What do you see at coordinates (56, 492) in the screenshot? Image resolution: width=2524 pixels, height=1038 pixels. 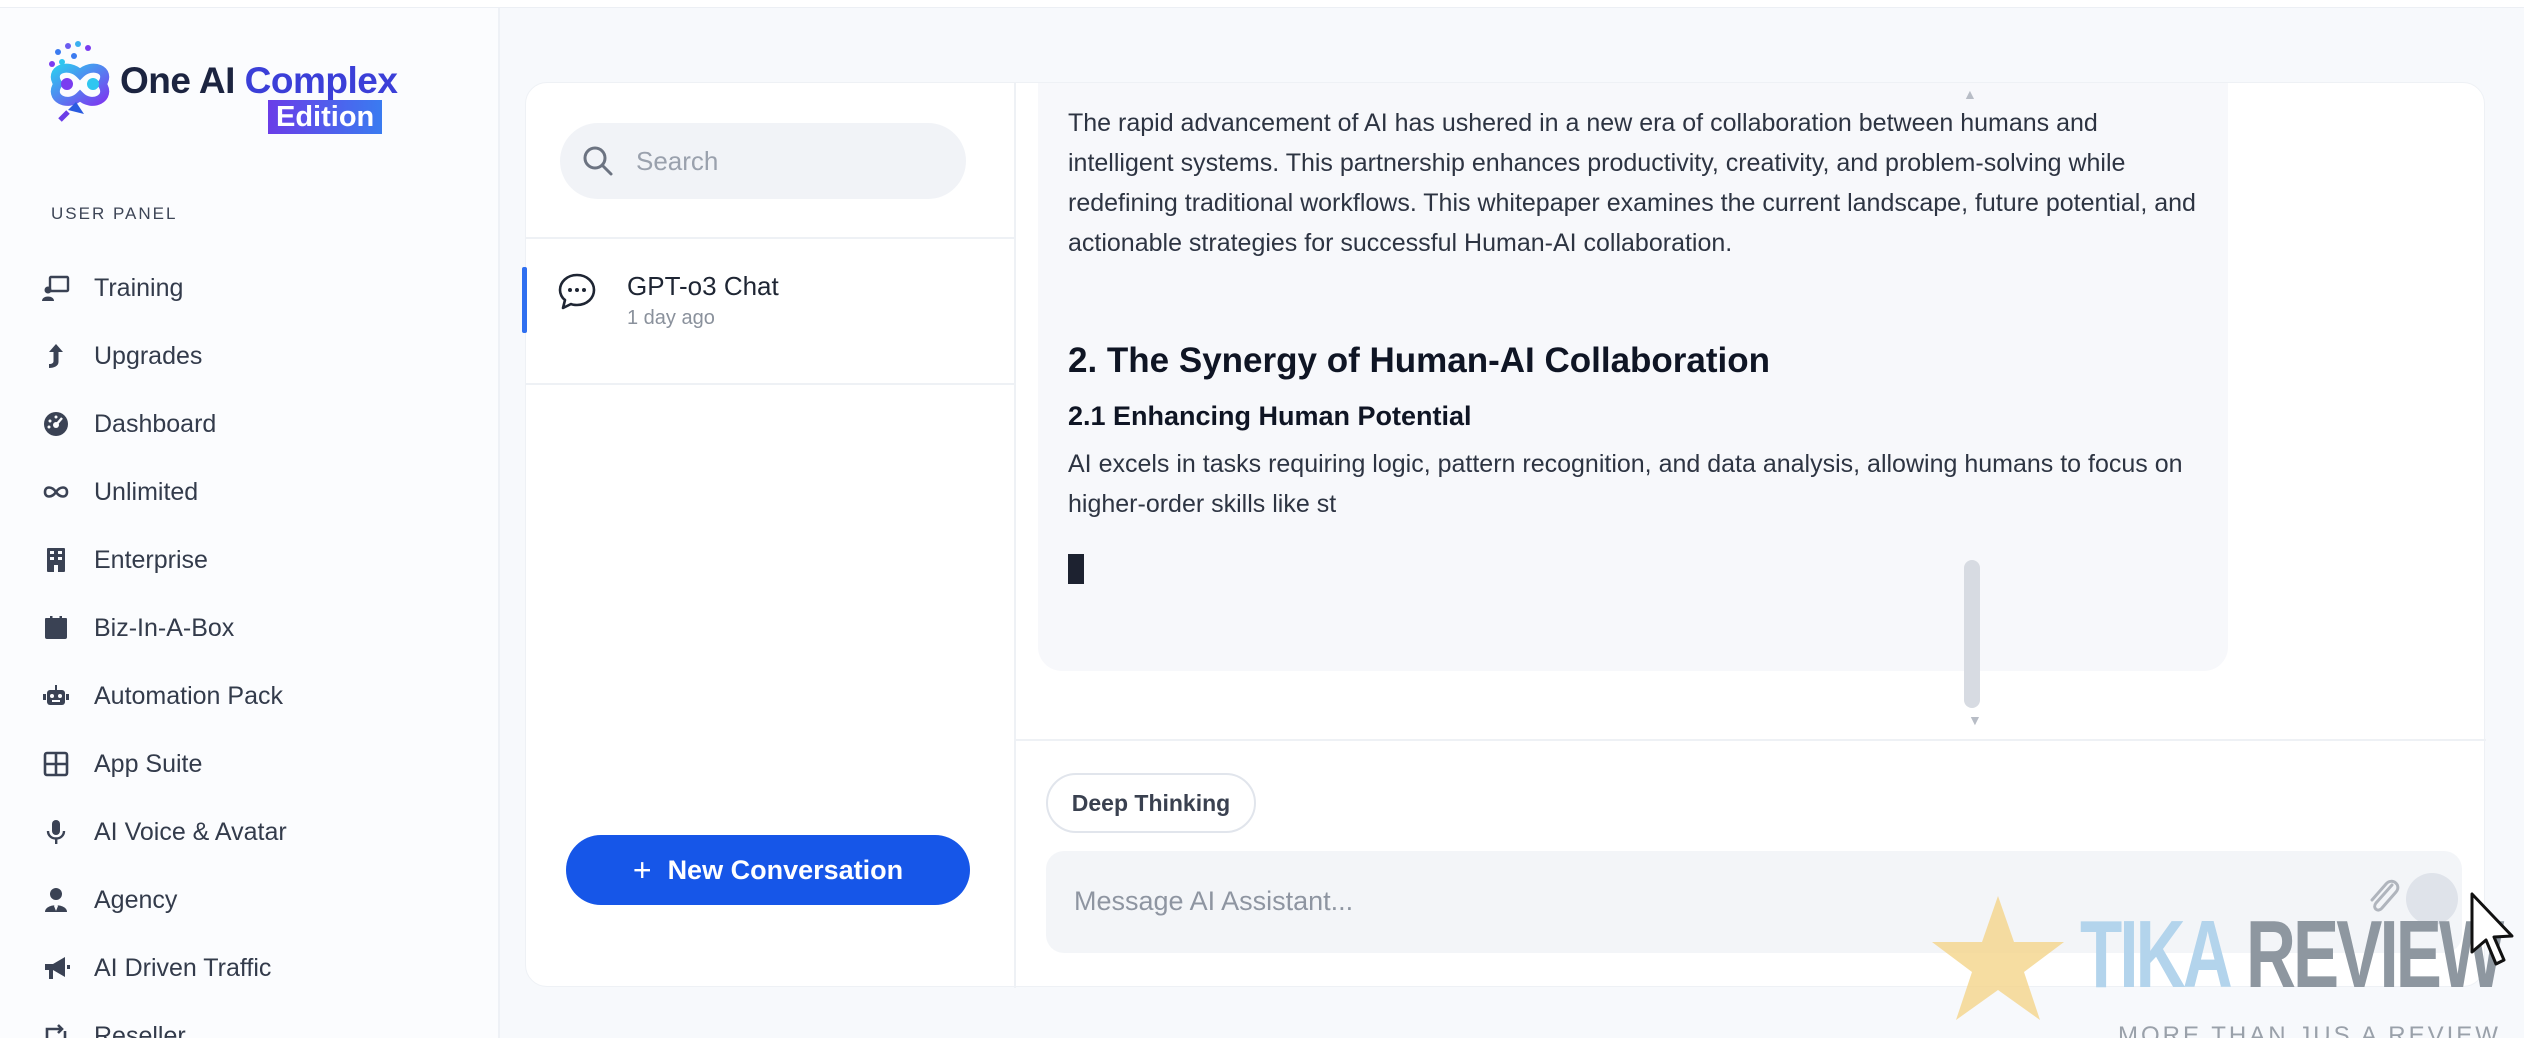 I see `infinity-icon` at bounding box center [56, 492].